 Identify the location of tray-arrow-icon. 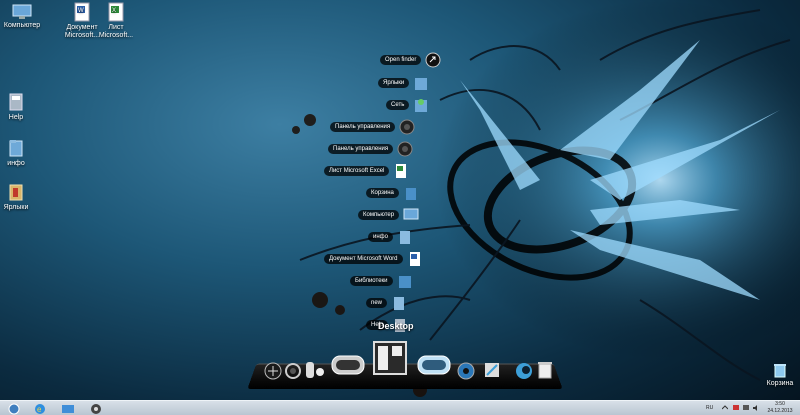
(725, 408).